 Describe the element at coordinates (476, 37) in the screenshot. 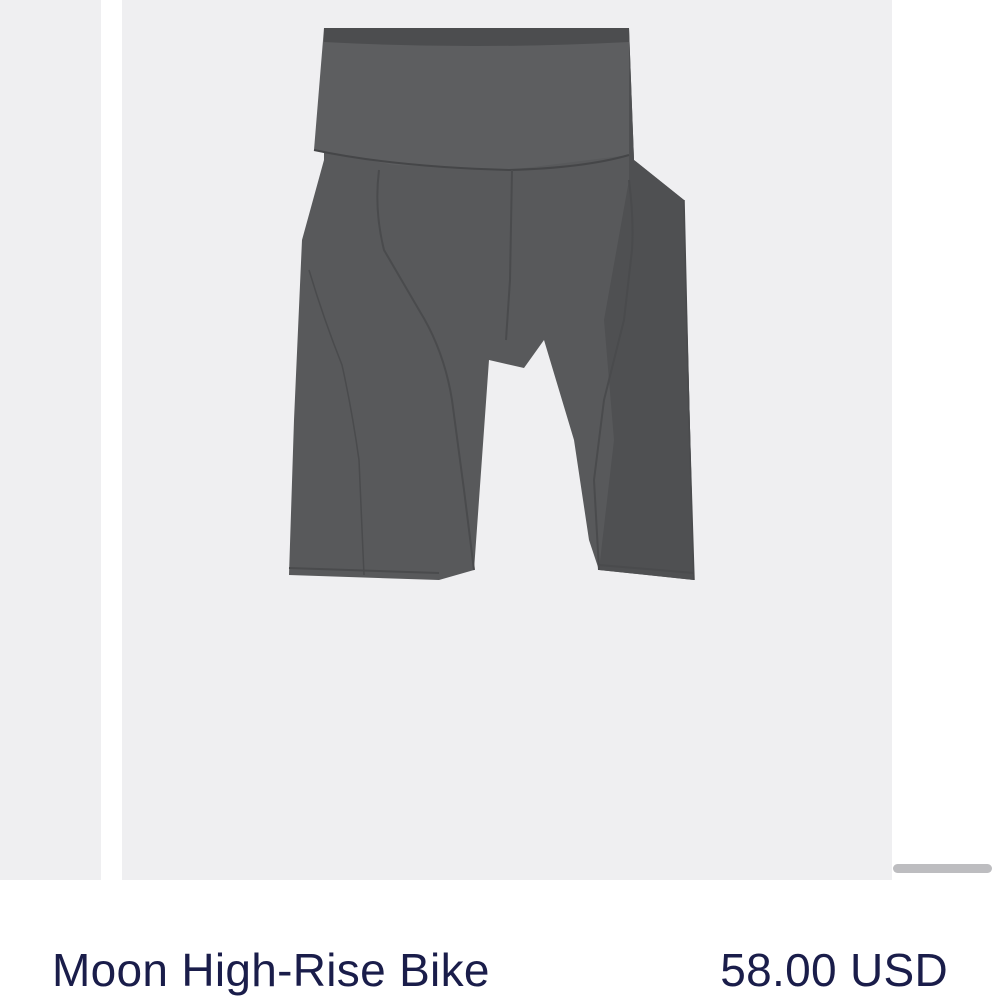

I see `waistband-top` at that location.